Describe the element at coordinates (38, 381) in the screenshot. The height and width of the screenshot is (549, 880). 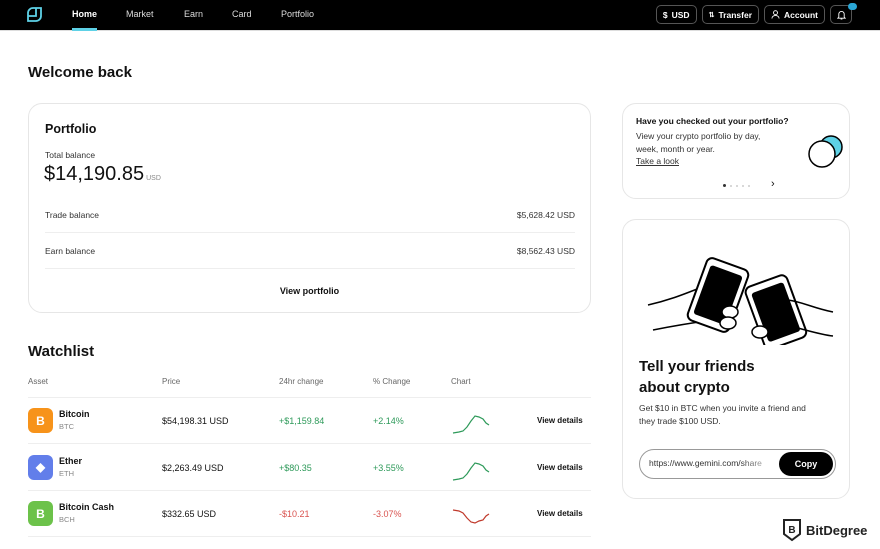
I see `col-asset: Asset` at that location.